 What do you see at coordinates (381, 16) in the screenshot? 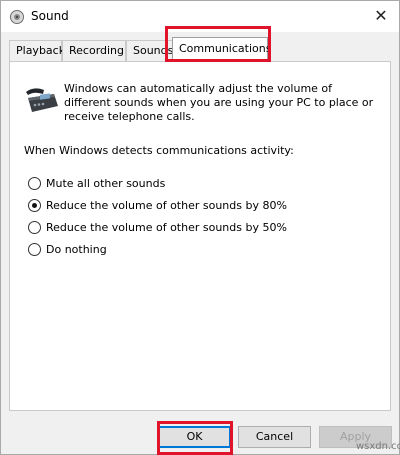
I see `close-icon: ✕` at bounding box center [381, 16].